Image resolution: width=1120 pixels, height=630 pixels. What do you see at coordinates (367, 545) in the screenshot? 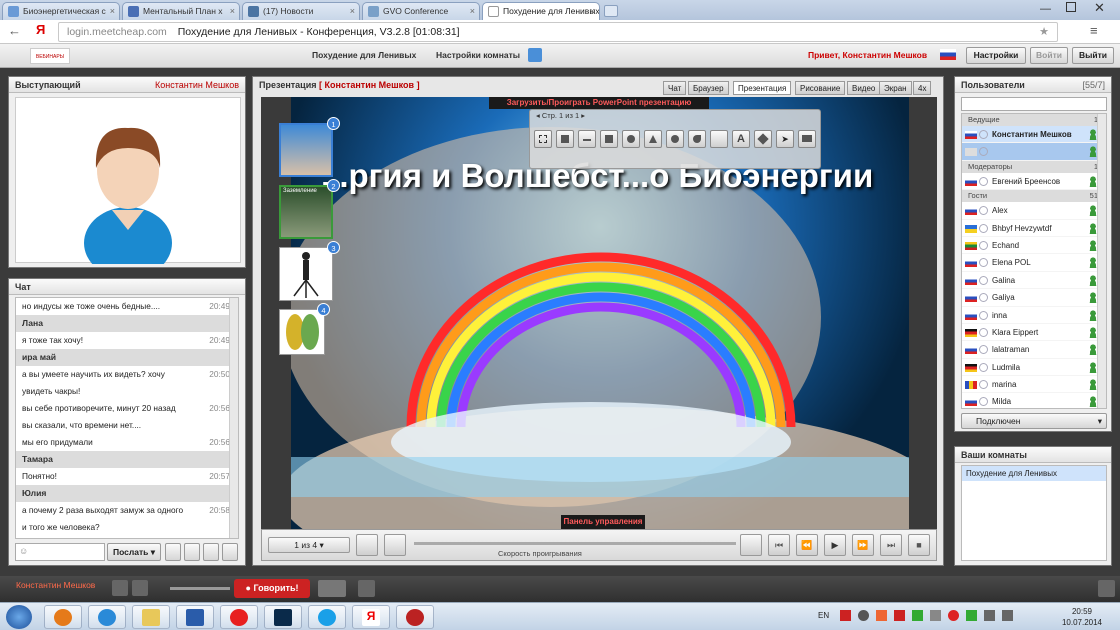
I see `list-icon` at bounding box center [367, 545].